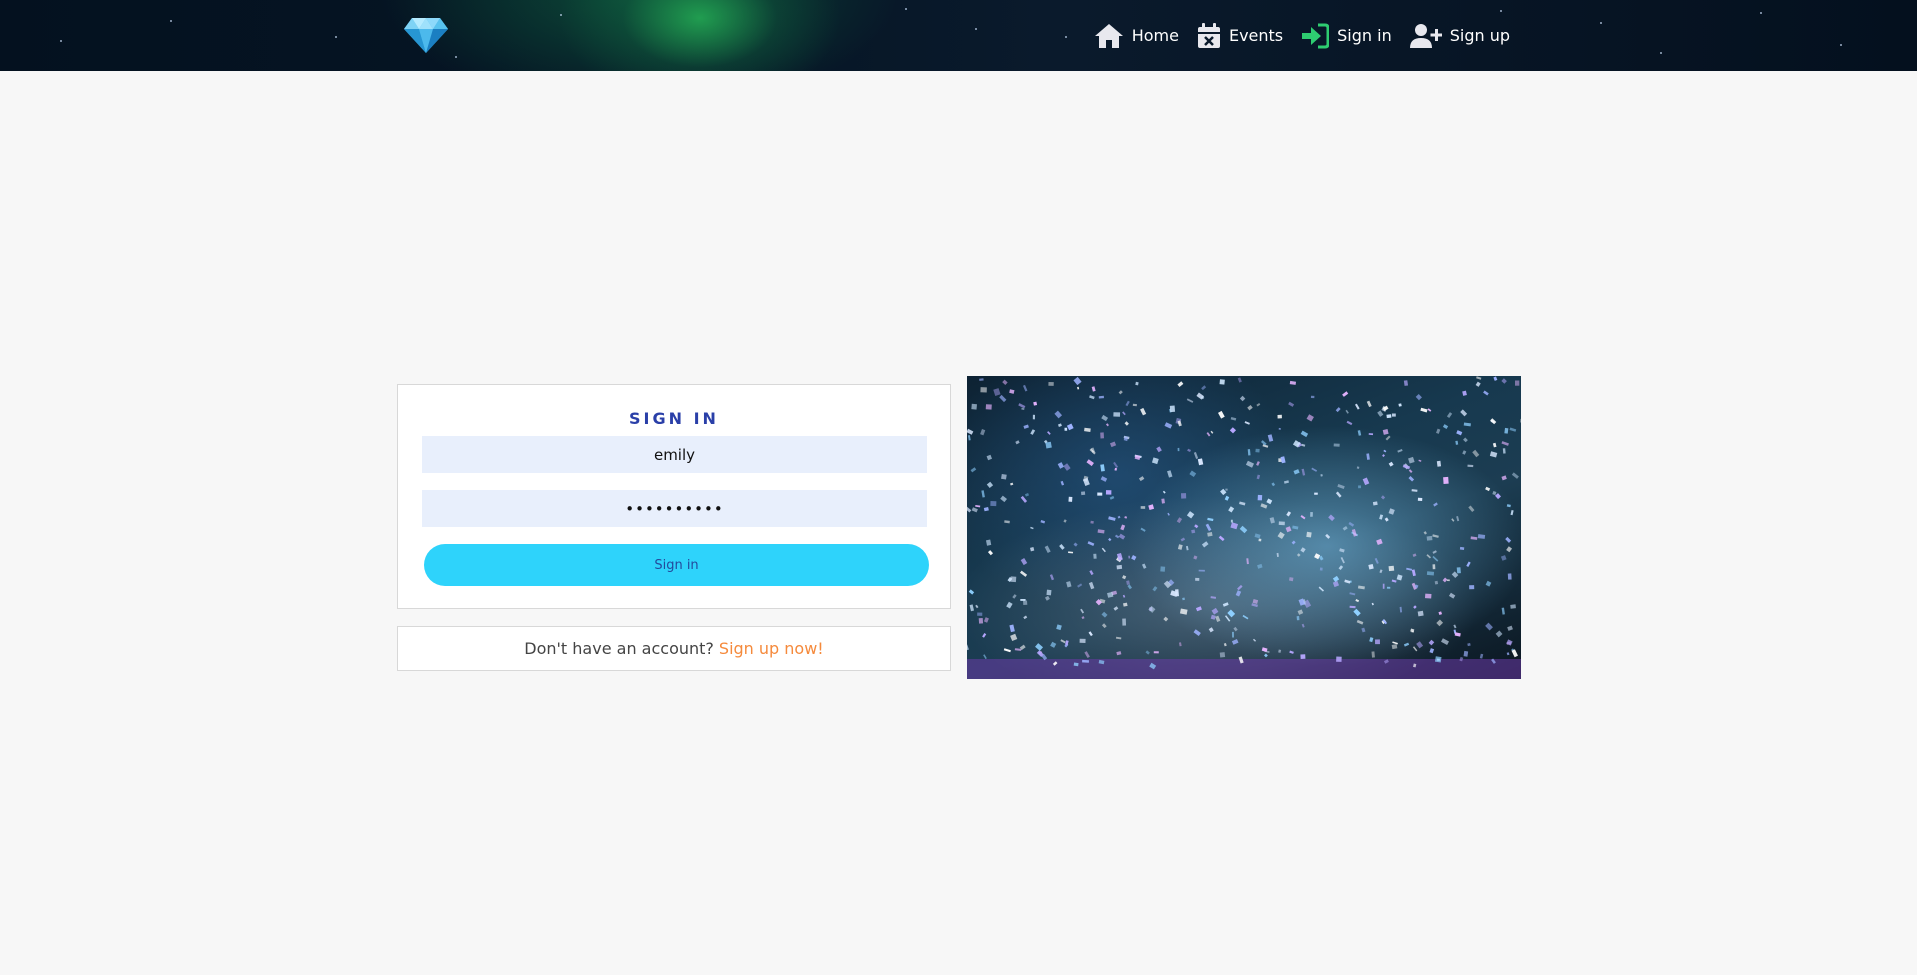 The height and width of the screenshot is (975, 1917). I want to click on nav-sign-up-label: Sign up, so click(1479, 35).